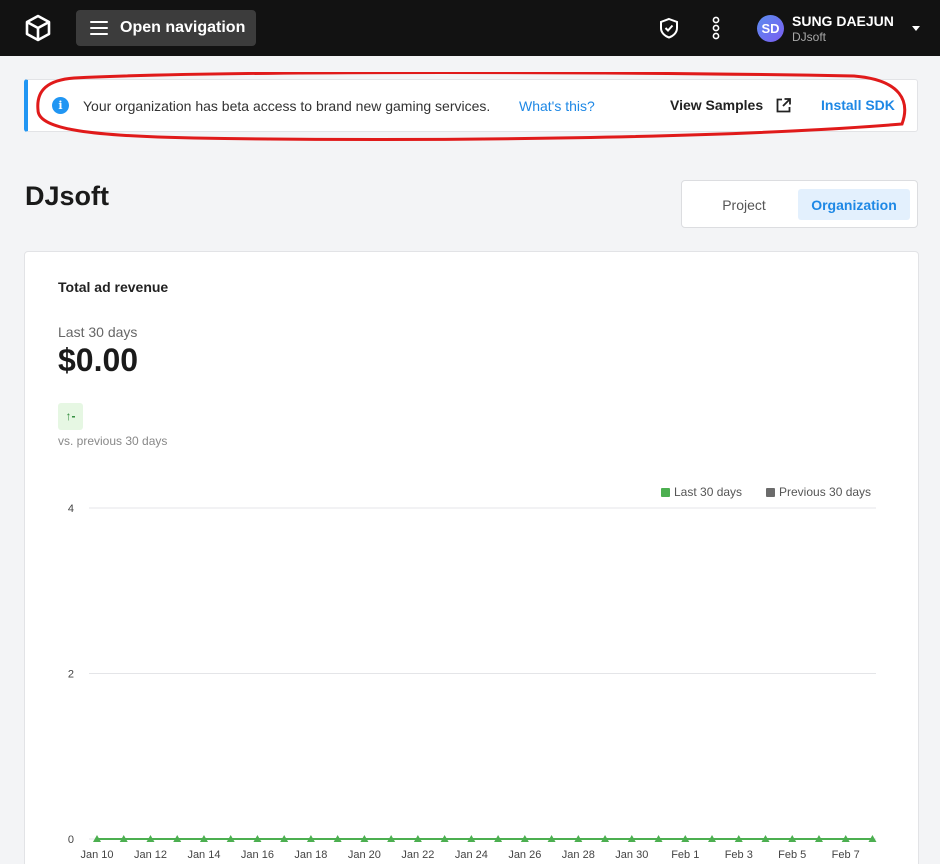 The image size is (940, 864). I want to click on x-tick-label: Jan 12, so click(150, 855).